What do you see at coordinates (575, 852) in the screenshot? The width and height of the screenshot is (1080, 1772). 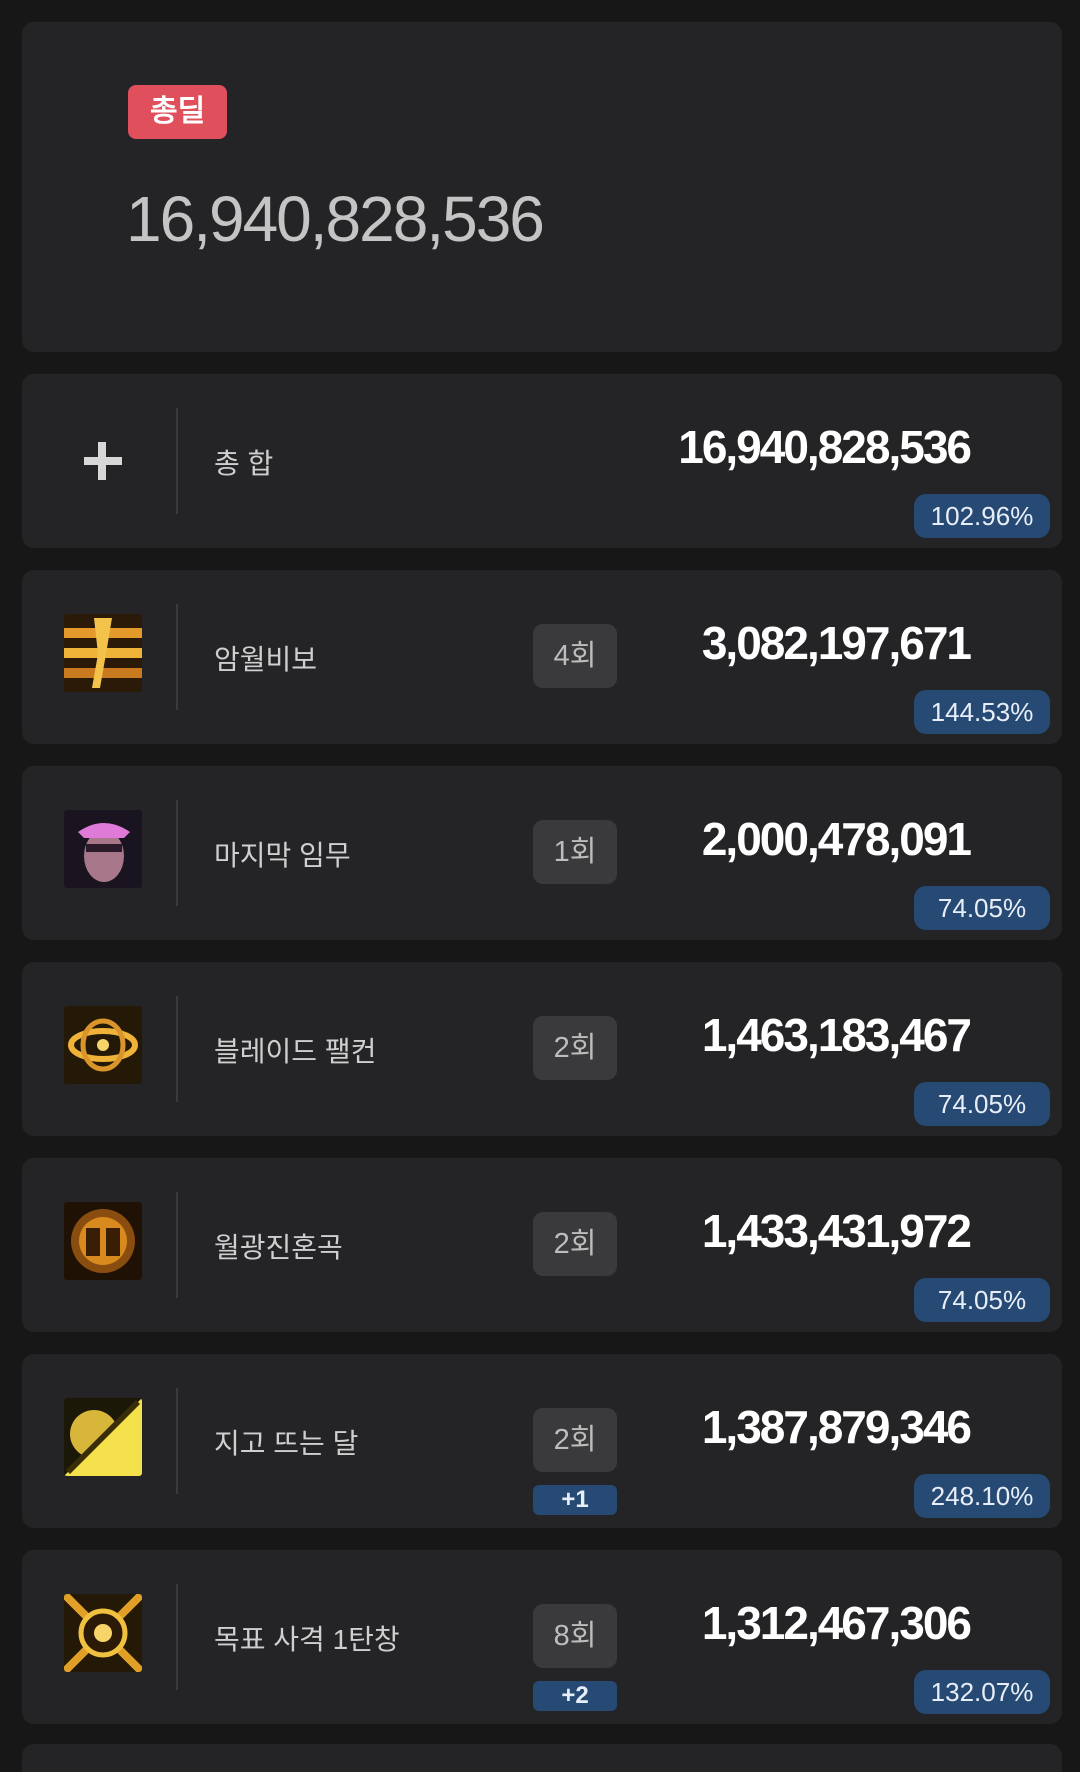 I see `hit-count: 1회` at bounding box center [575, 852].